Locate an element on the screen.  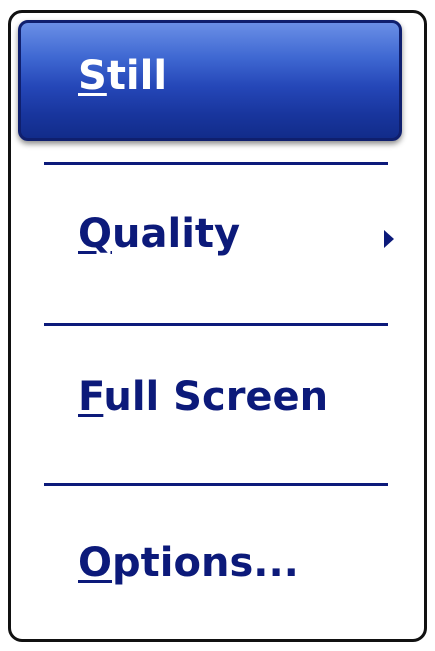
menu-item-full-screen-mnemonic: F is located at coordinates (91, 397).